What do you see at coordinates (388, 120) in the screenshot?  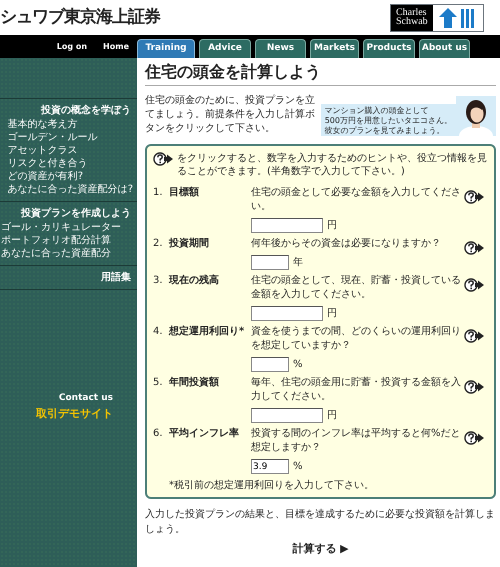 I see `promo-text: マンション購入の頭金として 500万円を用意したいタエコさん。 彼女のプランを見てみましょう。` at bounding box center [388, 120].